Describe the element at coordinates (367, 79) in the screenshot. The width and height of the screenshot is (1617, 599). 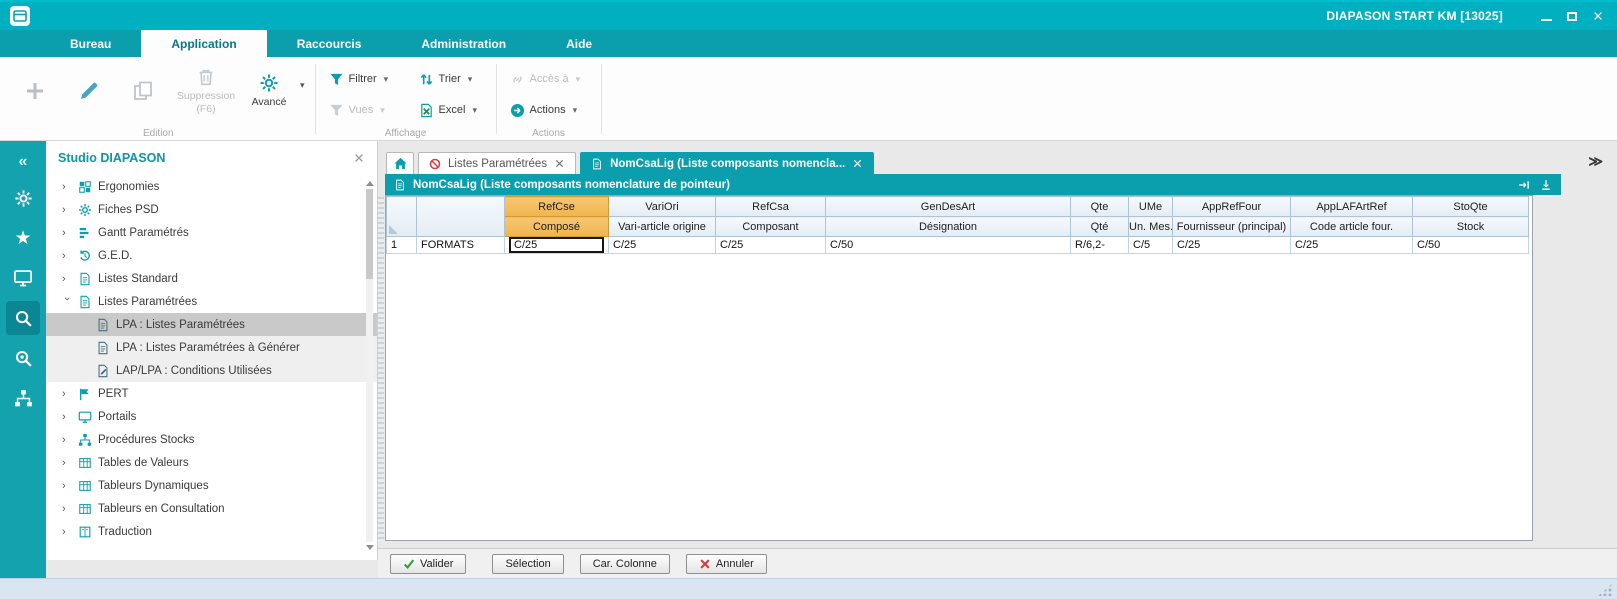
I see `filter-button: Filtrer ▾` at that location.